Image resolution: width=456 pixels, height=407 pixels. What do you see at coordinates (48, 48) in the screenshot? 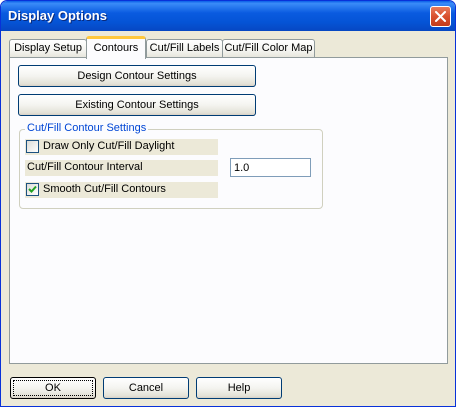
I see `tab-display-setup: Display Setup` at bounding box center [48, 48].